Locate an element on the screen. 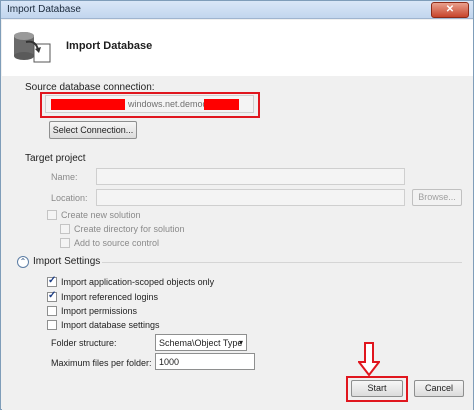 This screenshot has height=410, width=474. collapse-icon: ⌃ is located at coordinates (23, 262).